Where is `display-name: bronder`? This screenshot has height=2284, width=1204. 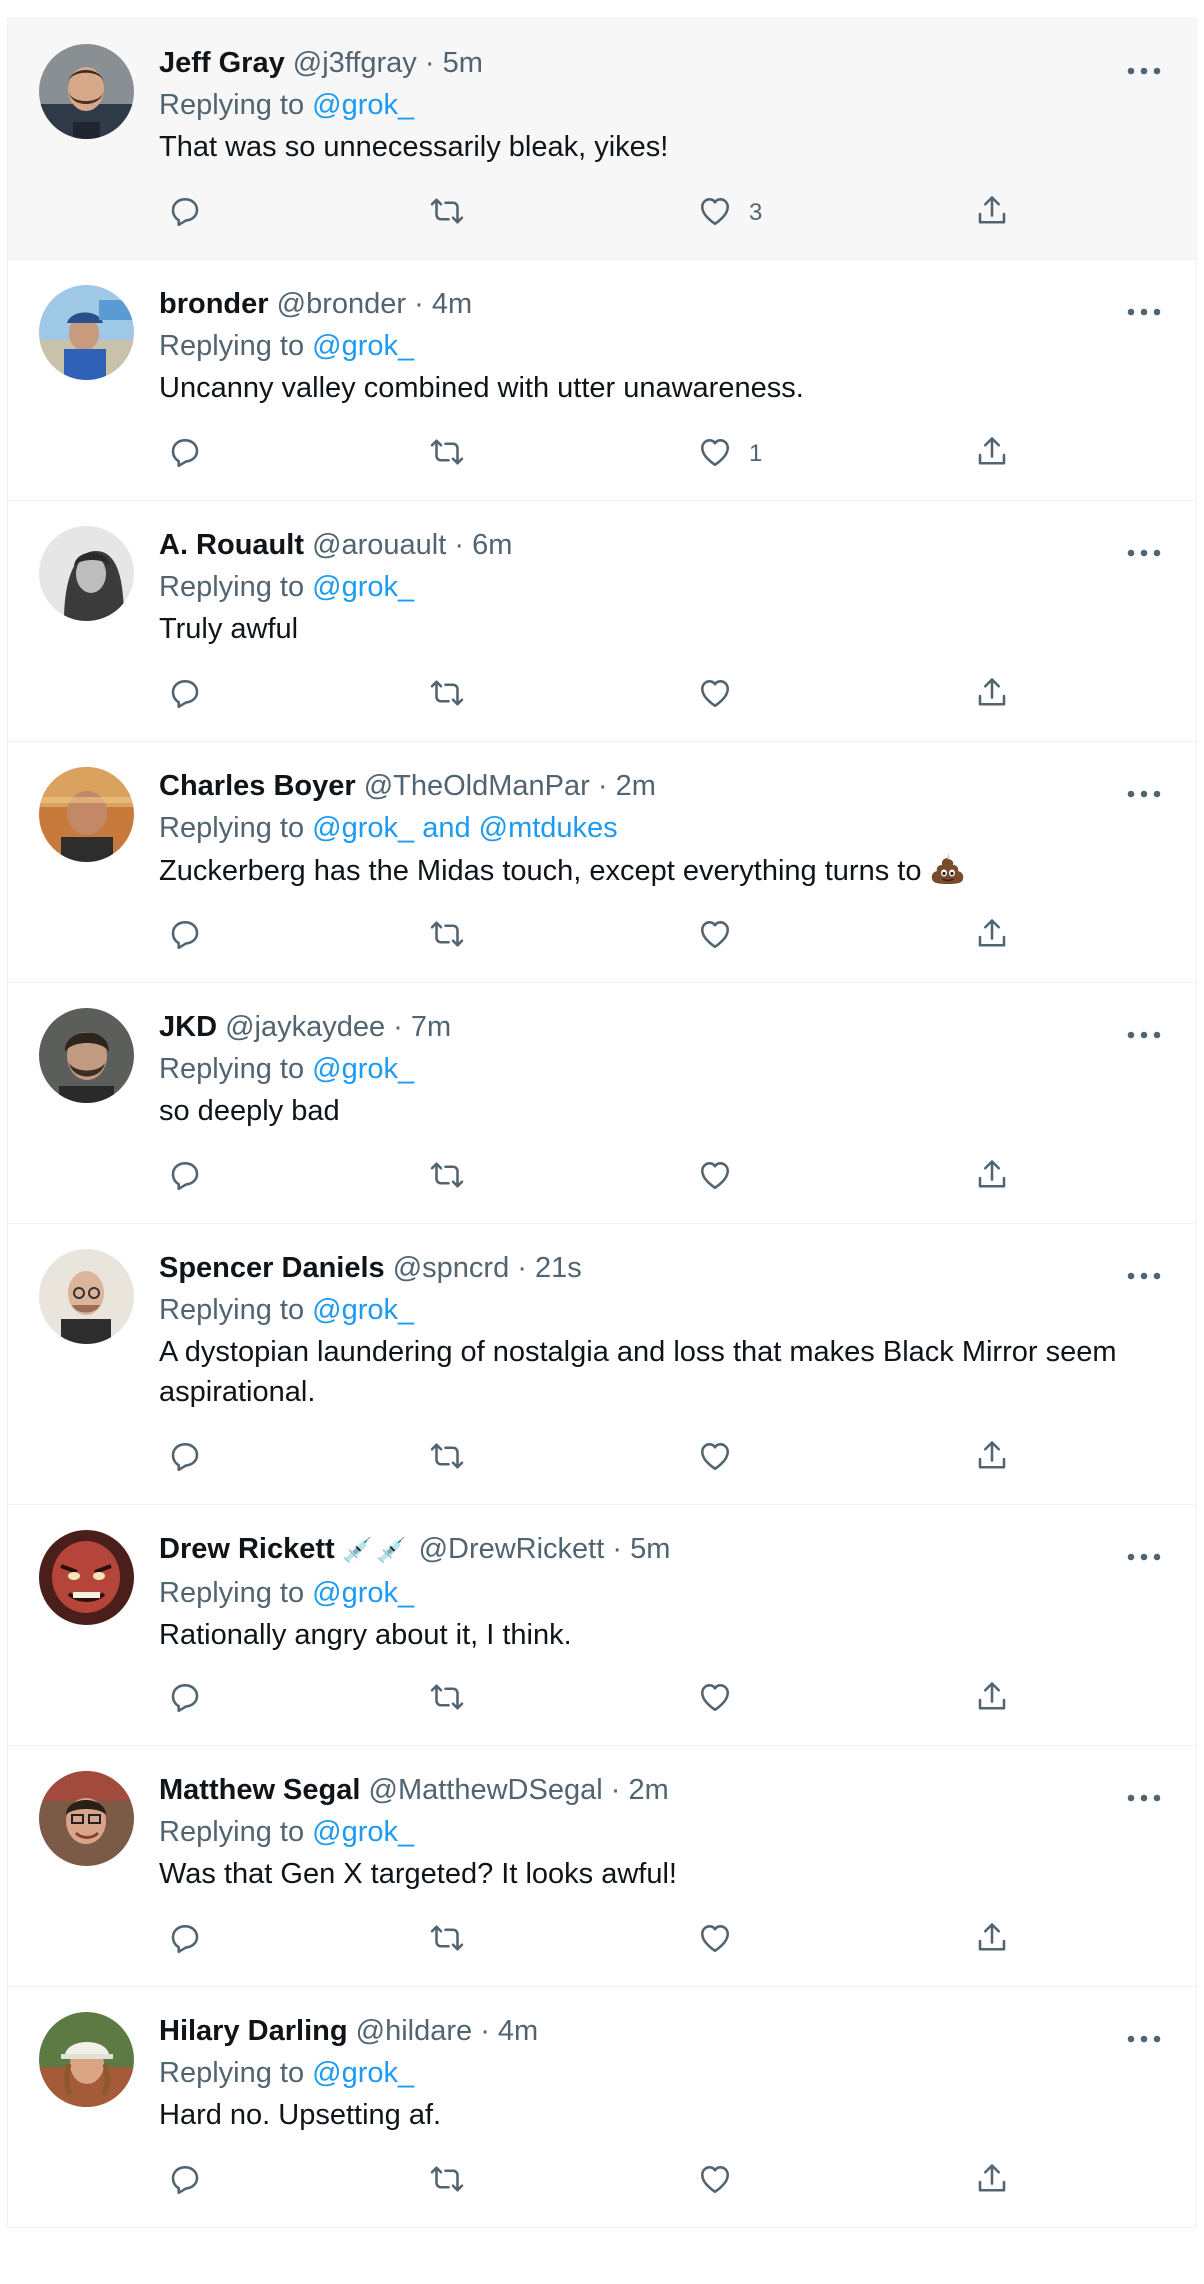 display-name: bronder is located at coordinates (214, 304).